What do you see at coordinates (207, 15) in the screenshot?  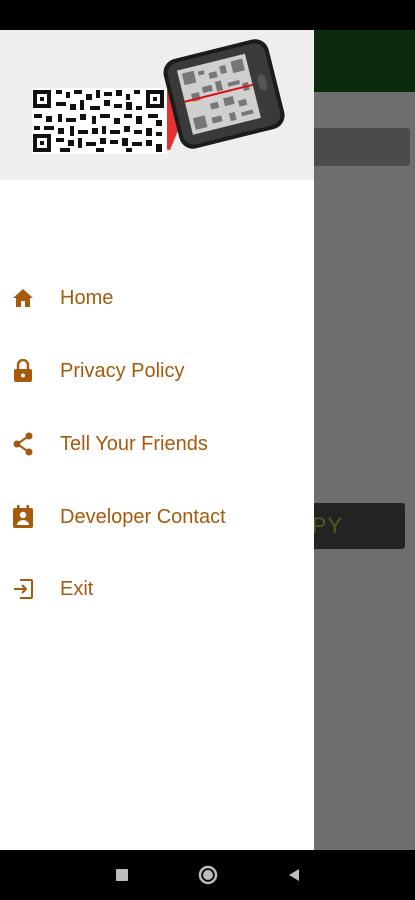 I see `status-bar` at bounding box center [207, 15].